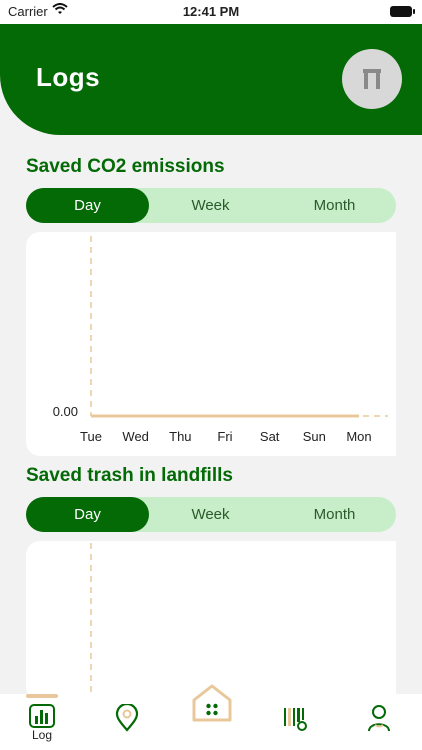  I want to click on page-title: Logs, so click(68, 77).